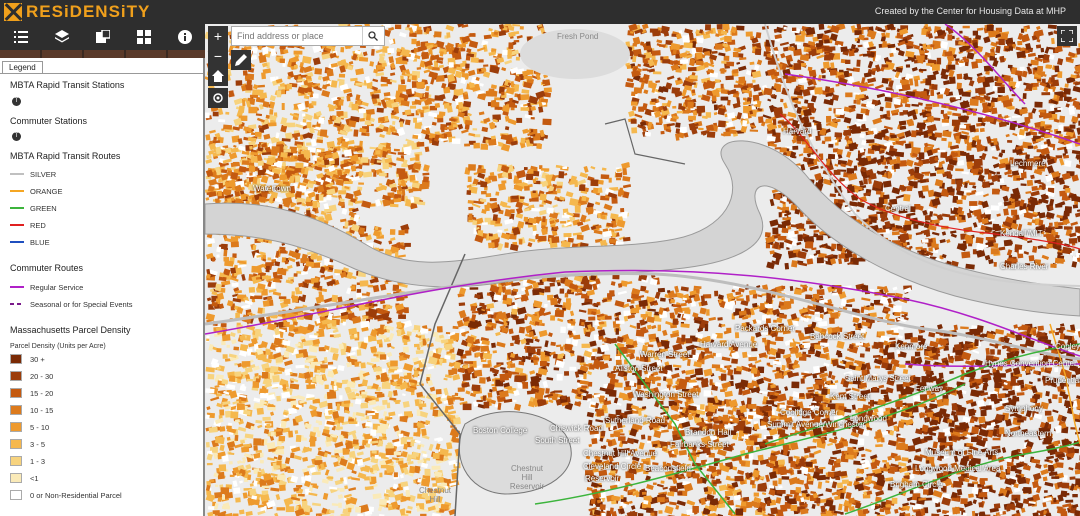 This screenshot has height=516, width=1080. What do you see at coordinates (71, 304) in the screenshot?
I see `commuter-route-seasonal: Seasonal or for Special Events` at bounding box center [71, 304].